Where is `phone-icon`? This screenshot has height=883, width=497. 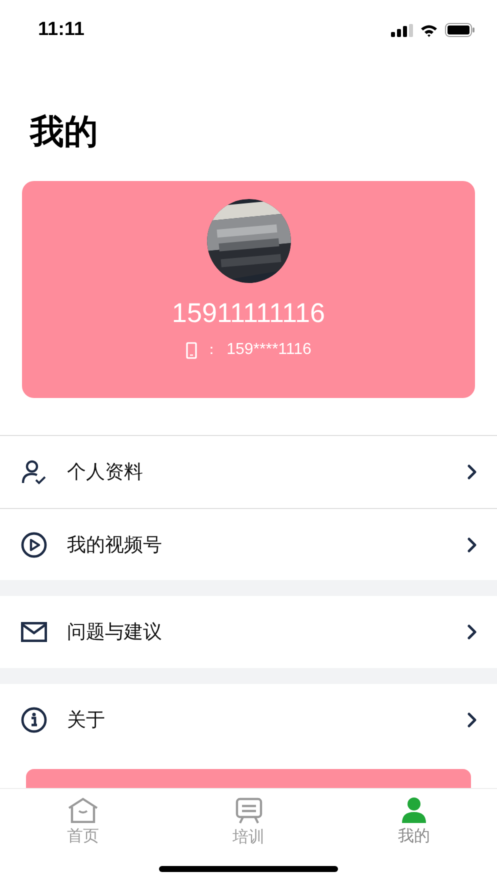
phone-icon is located at coordinates (191, 350).